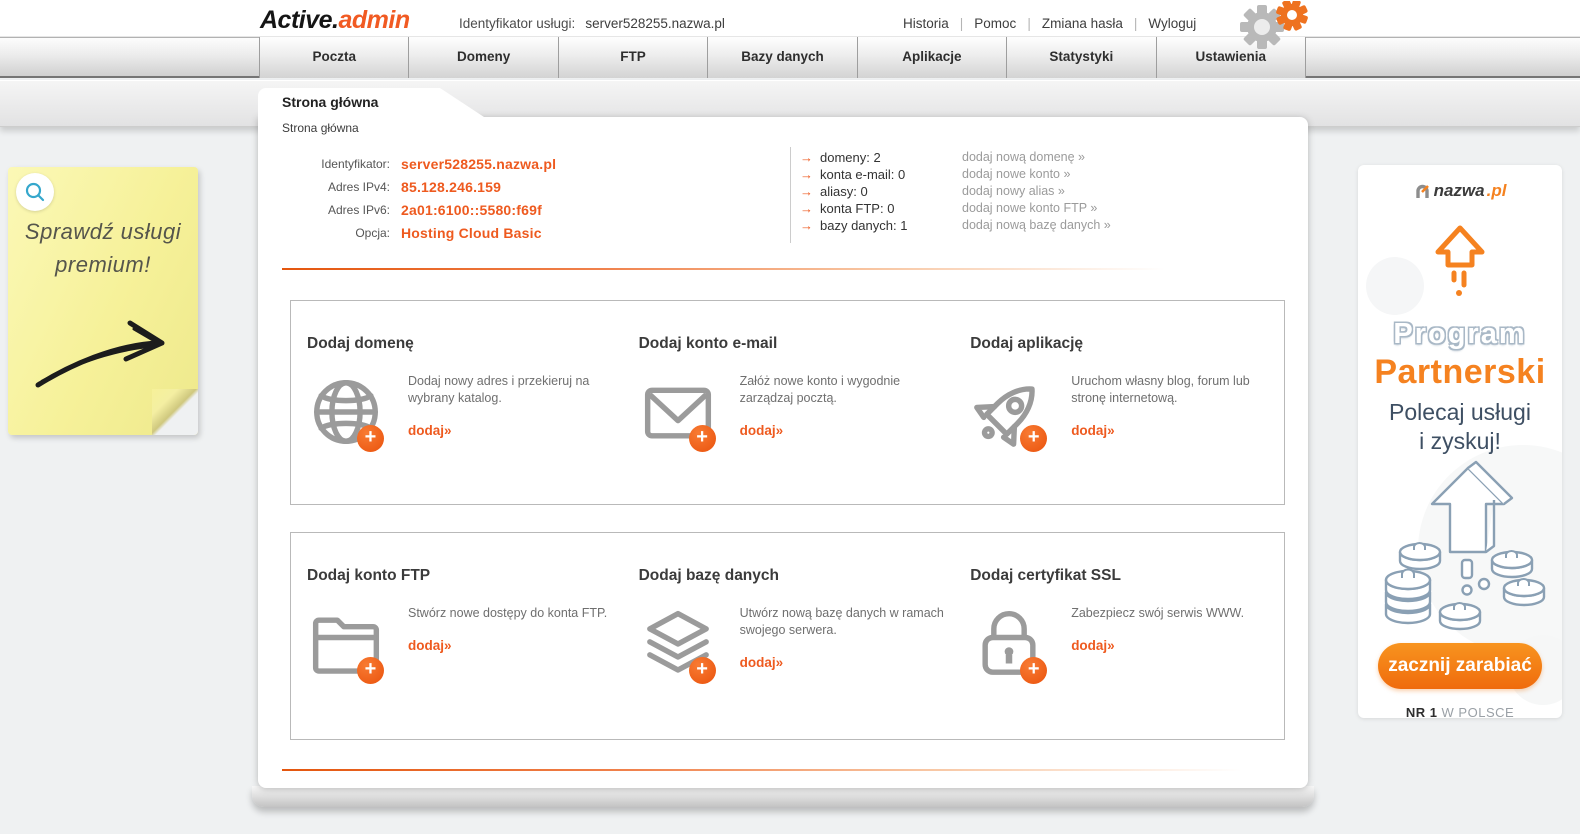 The height and width of the screenshot is (834, 1580). I want to click on card-title: Dodaj domenę, so click(360, 343).